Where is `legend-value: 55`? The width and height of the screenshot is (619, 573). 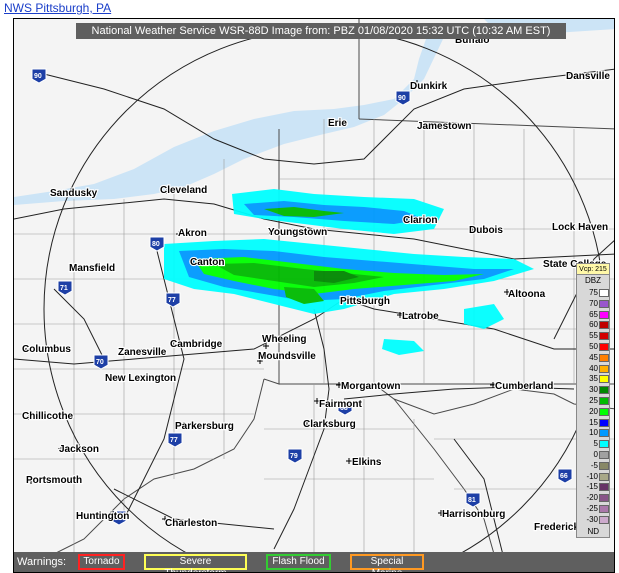
legend-value: 55 is located at coordinates (593, 336).